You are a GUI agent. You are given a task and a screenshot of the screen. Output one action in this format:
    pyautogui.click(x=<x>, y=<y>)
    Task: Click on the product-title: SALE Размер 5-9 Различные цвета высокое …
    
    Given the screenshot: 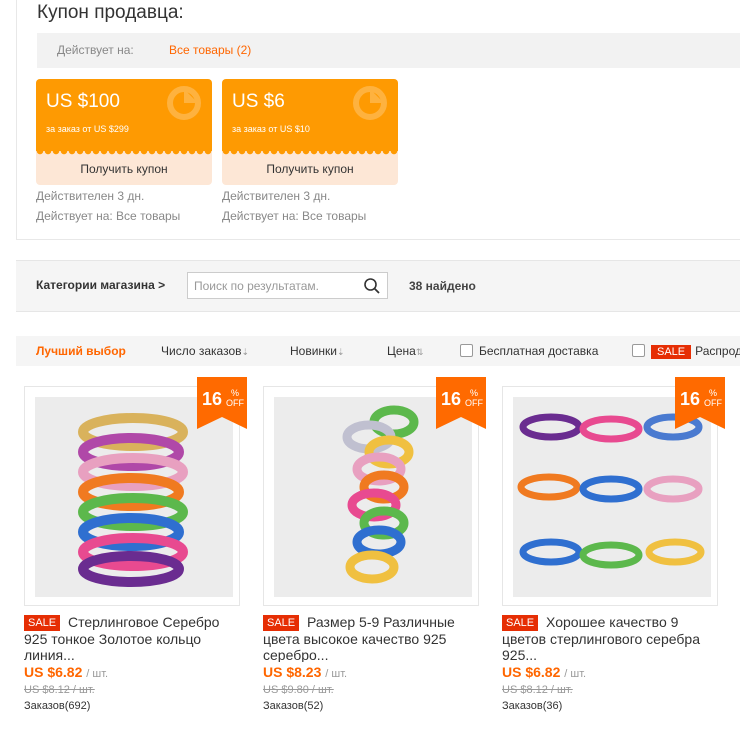 What is the action you would take?
    pyautogui.click(x=371, y=638)
    